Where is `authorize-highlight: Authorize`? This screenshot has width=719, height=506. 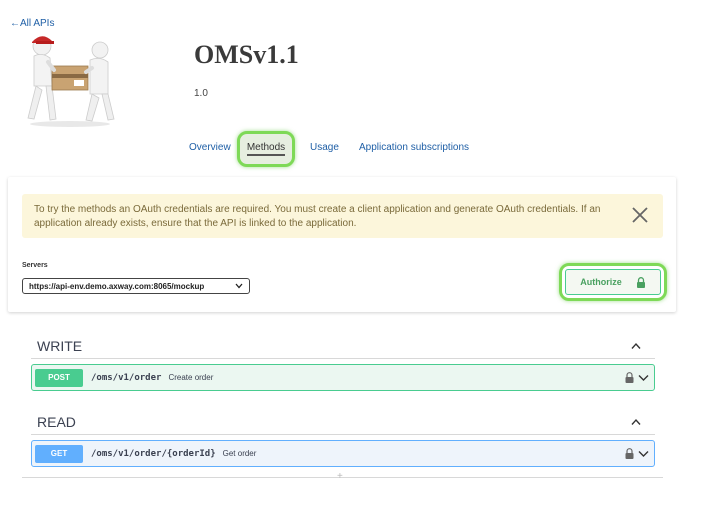 authorize-highlight: Authorize is located at coordinates (613, 282).